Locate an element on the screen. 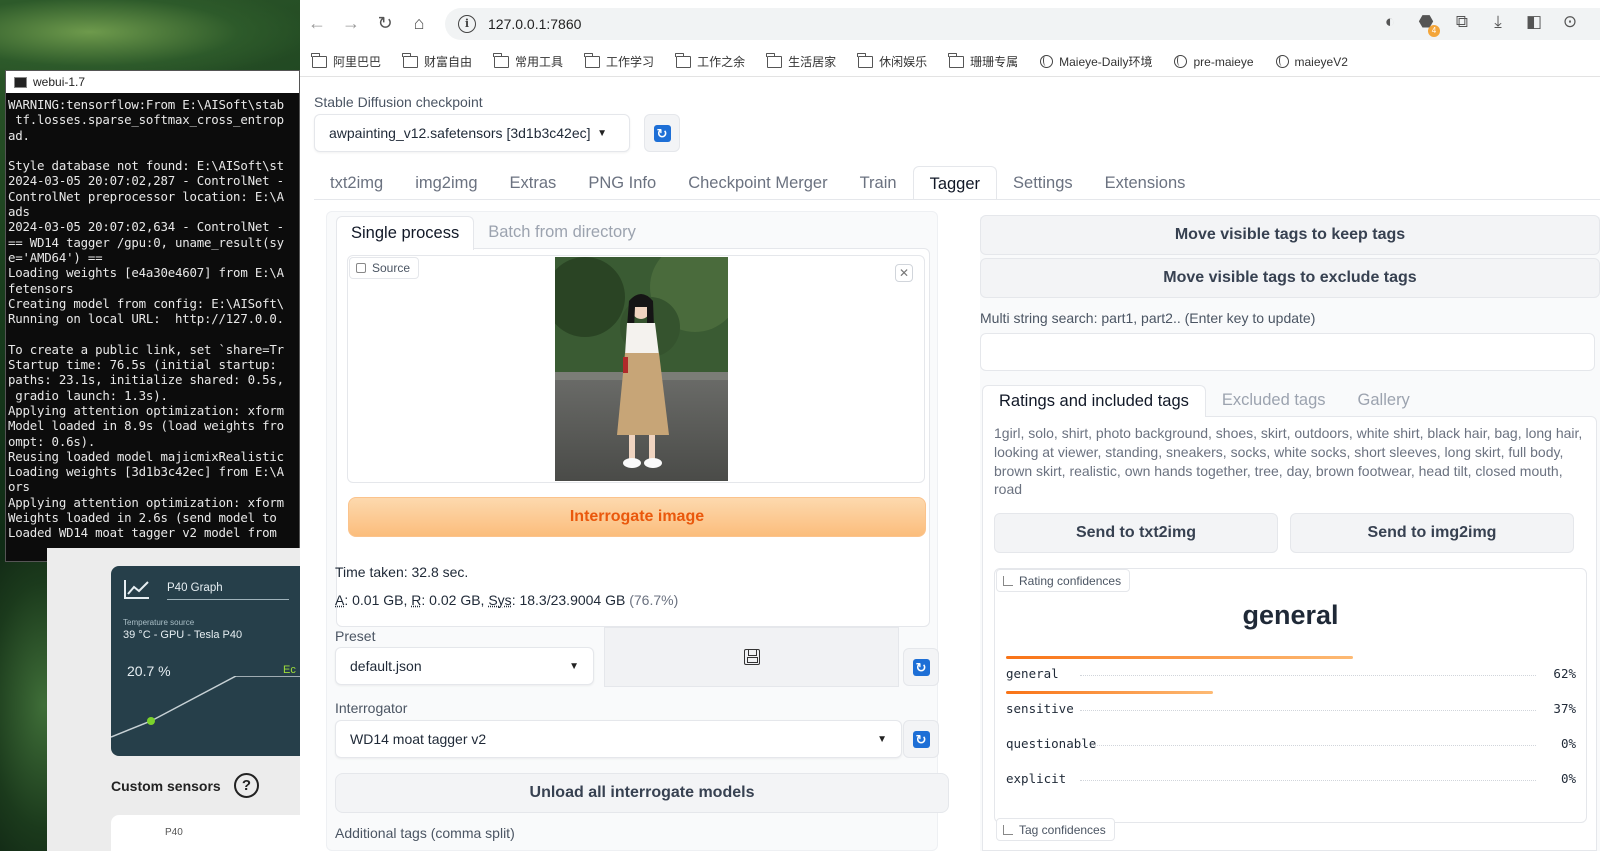  bookmark-item: 工作之余 is located at coordinates (710, 61).